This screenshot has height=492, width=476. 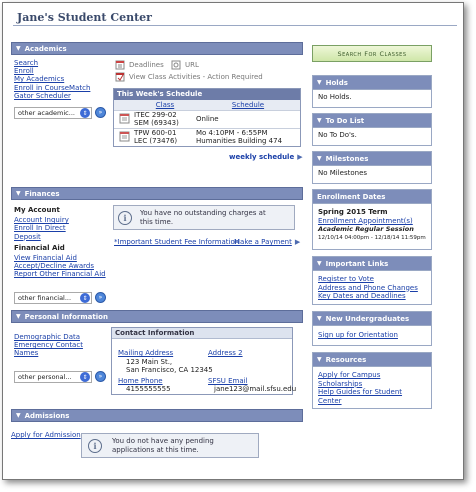 What do you see at coordinates (365, 221) in the screenshot?
I see `enrollment-appointment-link: Enrollment Appointment(s)` at bounding box center [365, 221].